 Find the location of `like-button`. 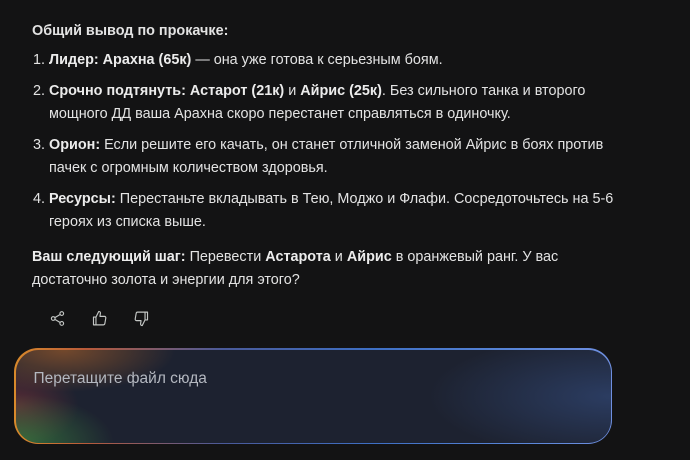

like-button is located at coordinates (99, 318).